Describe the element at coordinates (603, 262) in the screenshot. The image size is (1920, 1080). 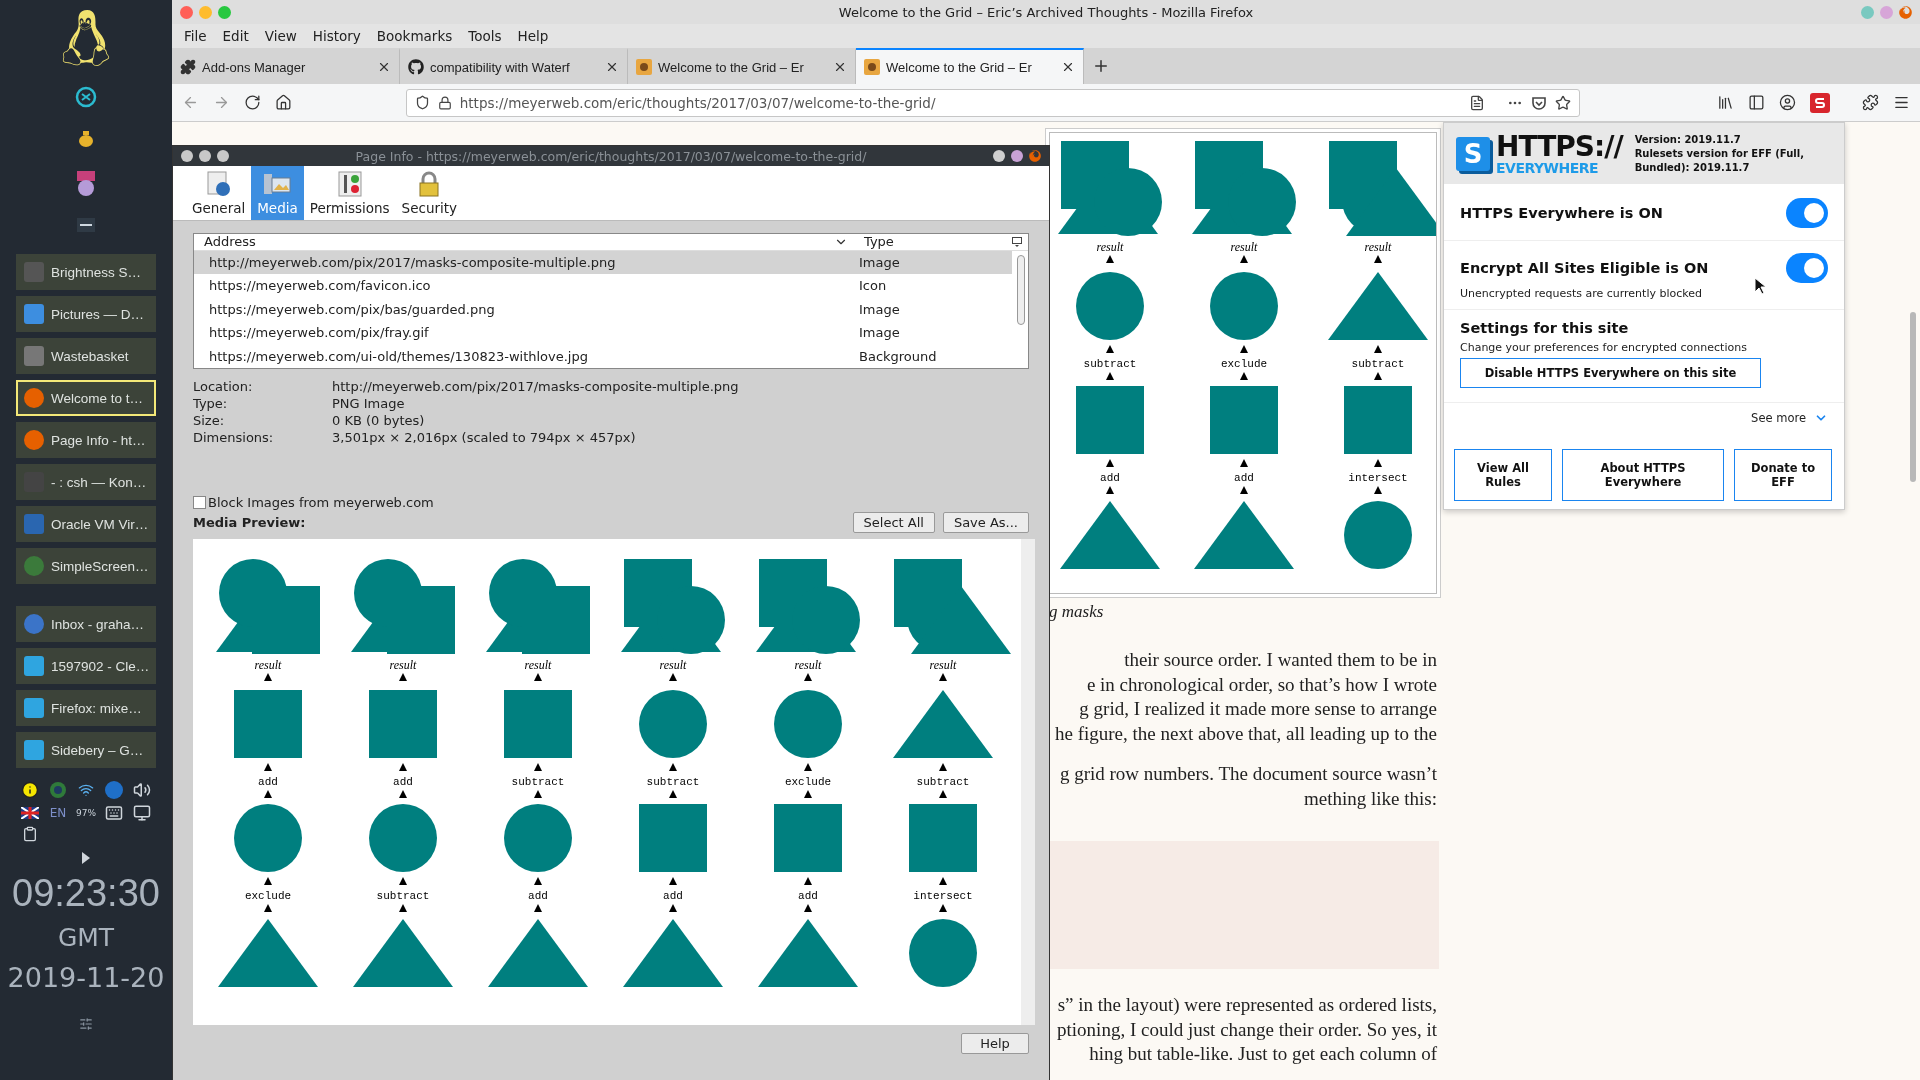
I see `table-row: http://meyerweb.com/pix/2017/masks-composite-multiple.png Image` at that location.